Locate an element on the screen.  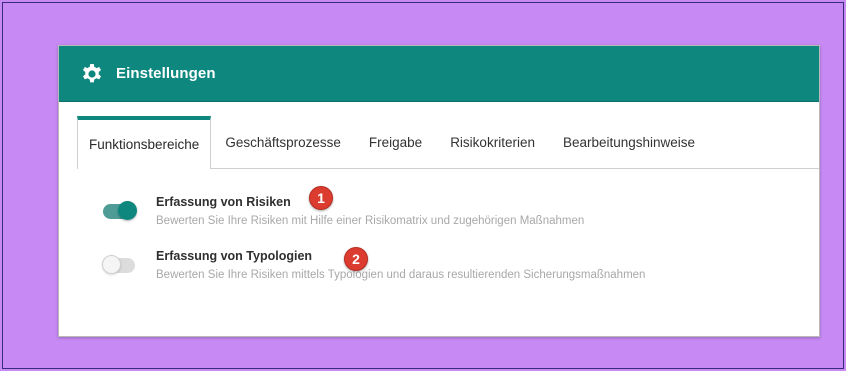
tab-funktionsbereiche: Funktionsbereiche is located at coordinates (144, 142).